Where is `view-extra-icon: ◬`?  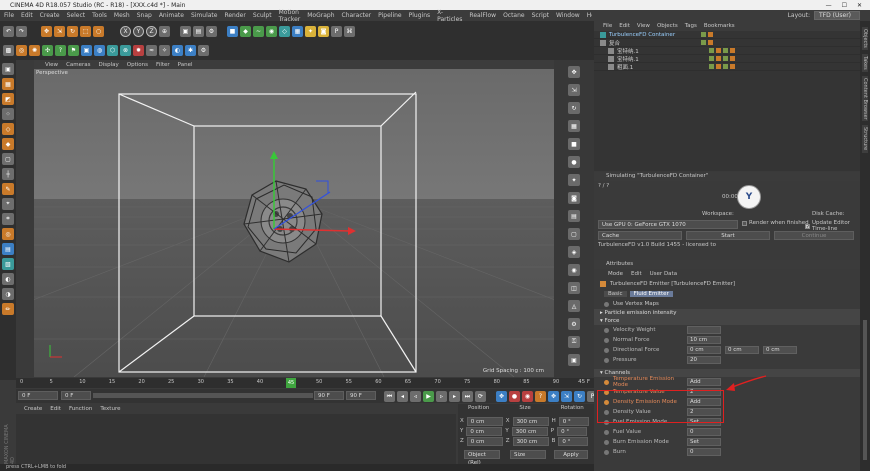
view-extra-icon: ◬ is located at coordinates (574, 306).